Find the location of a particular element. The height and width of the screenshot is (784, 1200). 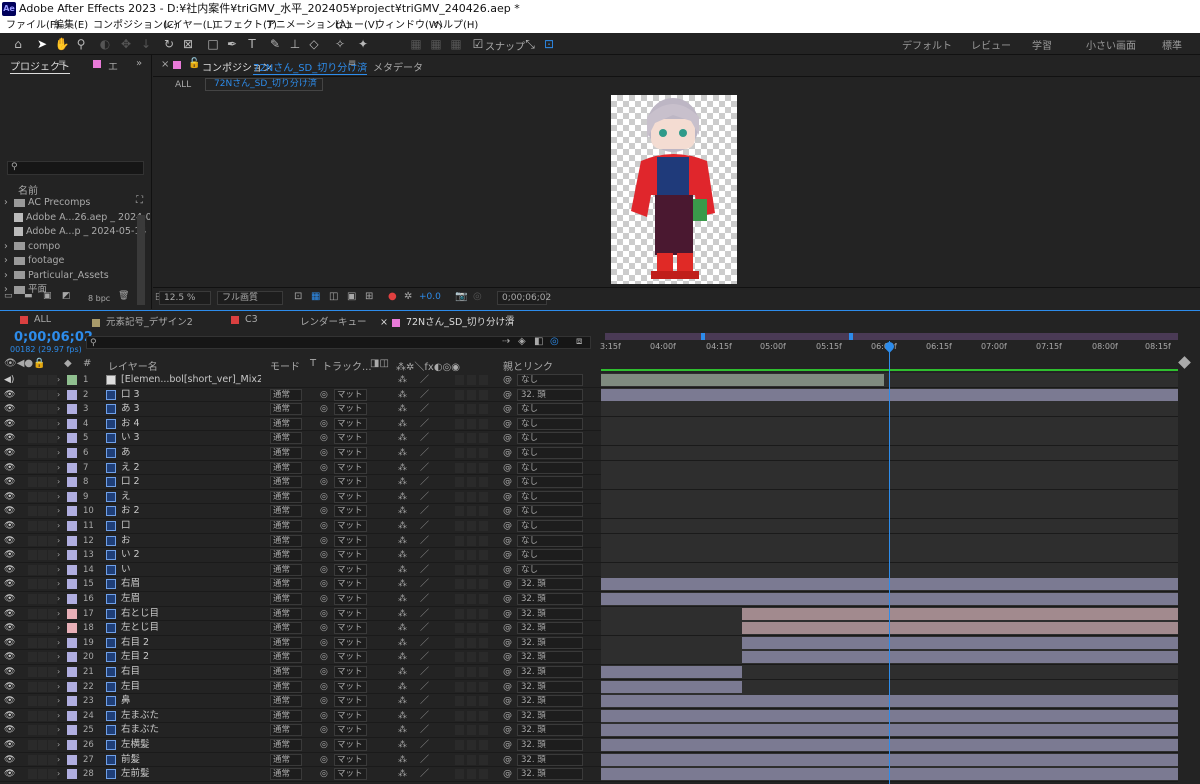

new-comp-icon: ▣ is located at coordinates (47, 296).